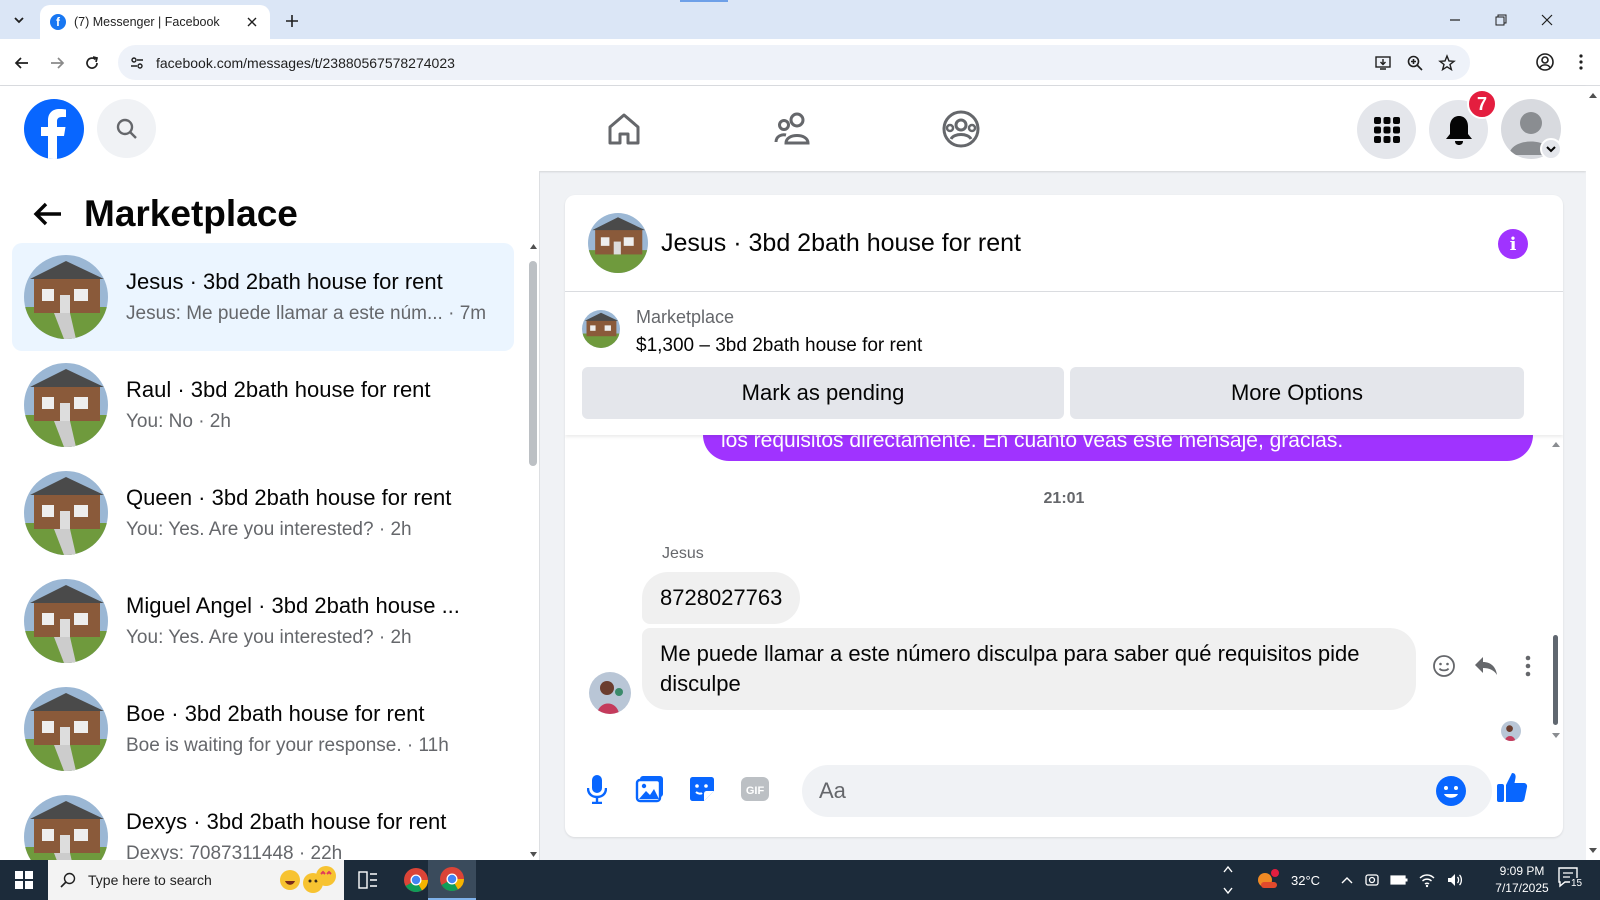  I want to click on minimize-window-button, so click(1455, 19).